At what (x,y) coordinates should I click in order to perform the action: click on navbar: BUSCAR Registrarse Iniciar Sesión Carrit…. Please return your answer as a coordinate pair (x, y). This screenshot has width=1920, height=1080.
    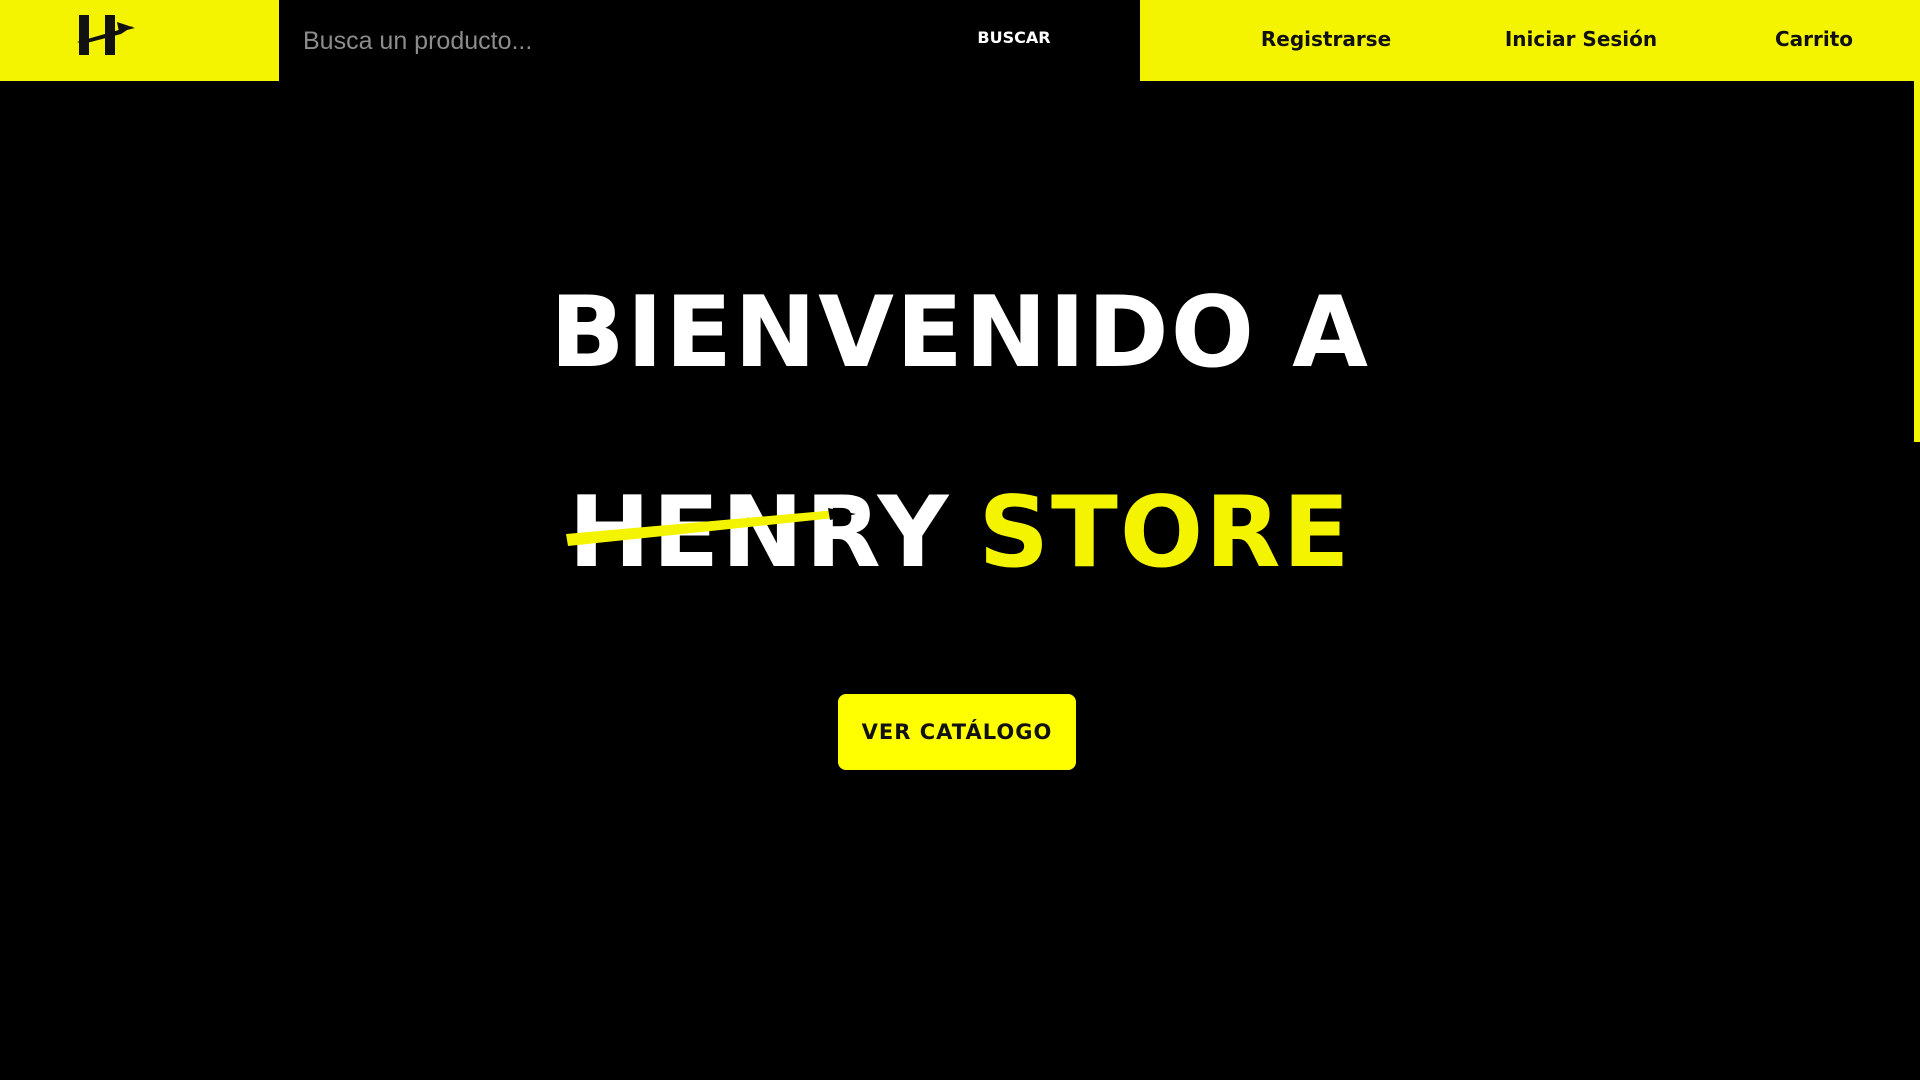
    Looking at the image, I should click on (957, 40).